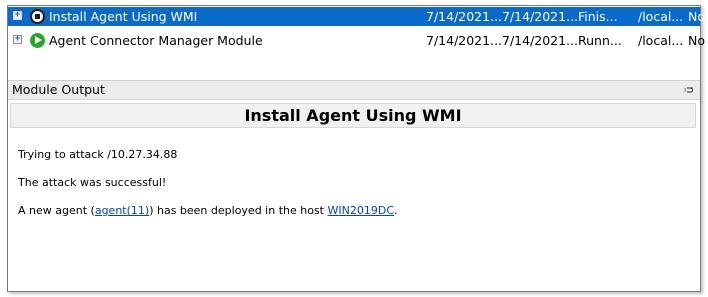 This screenshot has width=708, height=297. Describe the element at coordinates (361, 210) in the screenshot. I see `host-link: WIN2019DC` at that location.